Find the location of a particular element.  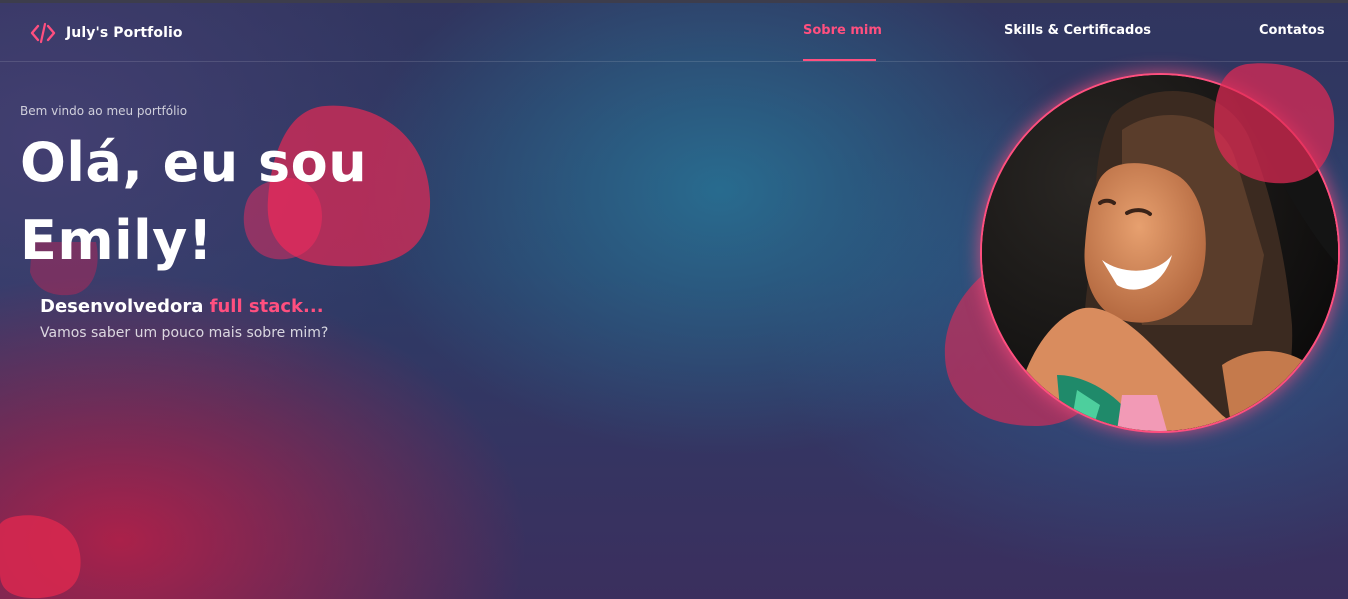

blob-decoration-photo-top is located at coordinates (1274, 123).